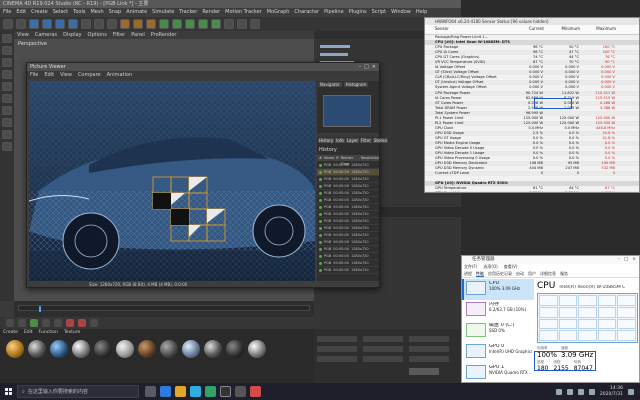 The height and width of the screenshot is (400, 640). Describe the element at coordinates (210, 391) in the screenshot. I see `mail-icon` at that location.